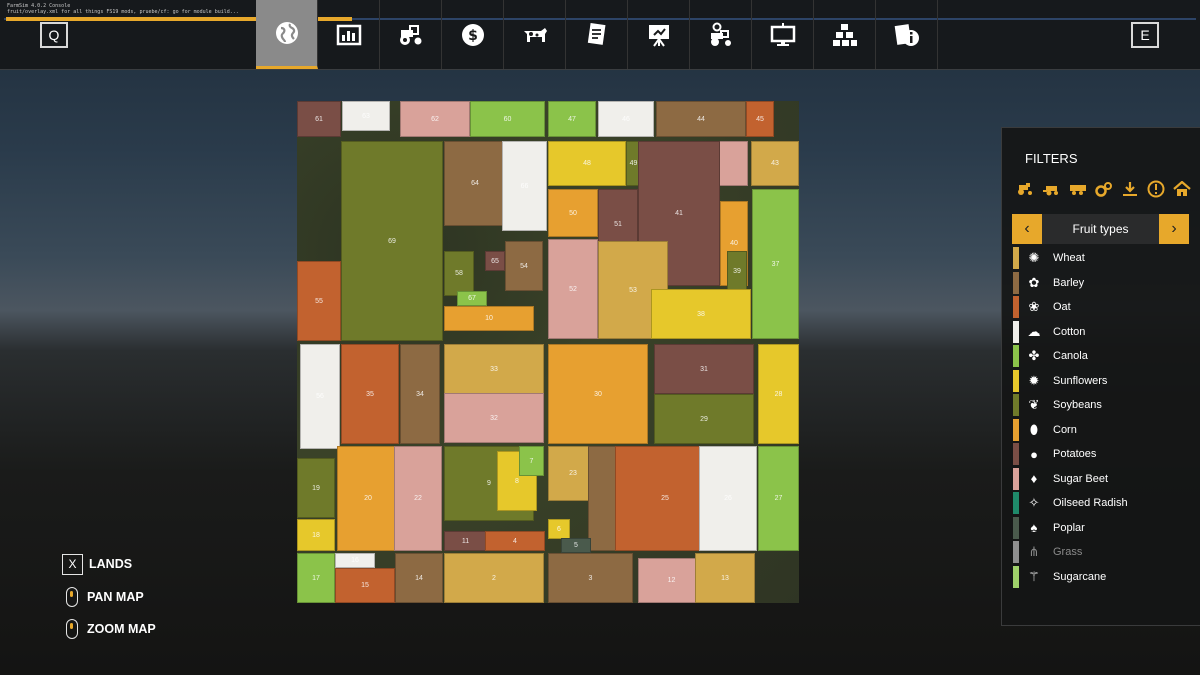 The height and width of the screenshot is (675, 1200). I want to click on tab-map, so click(287, 34).